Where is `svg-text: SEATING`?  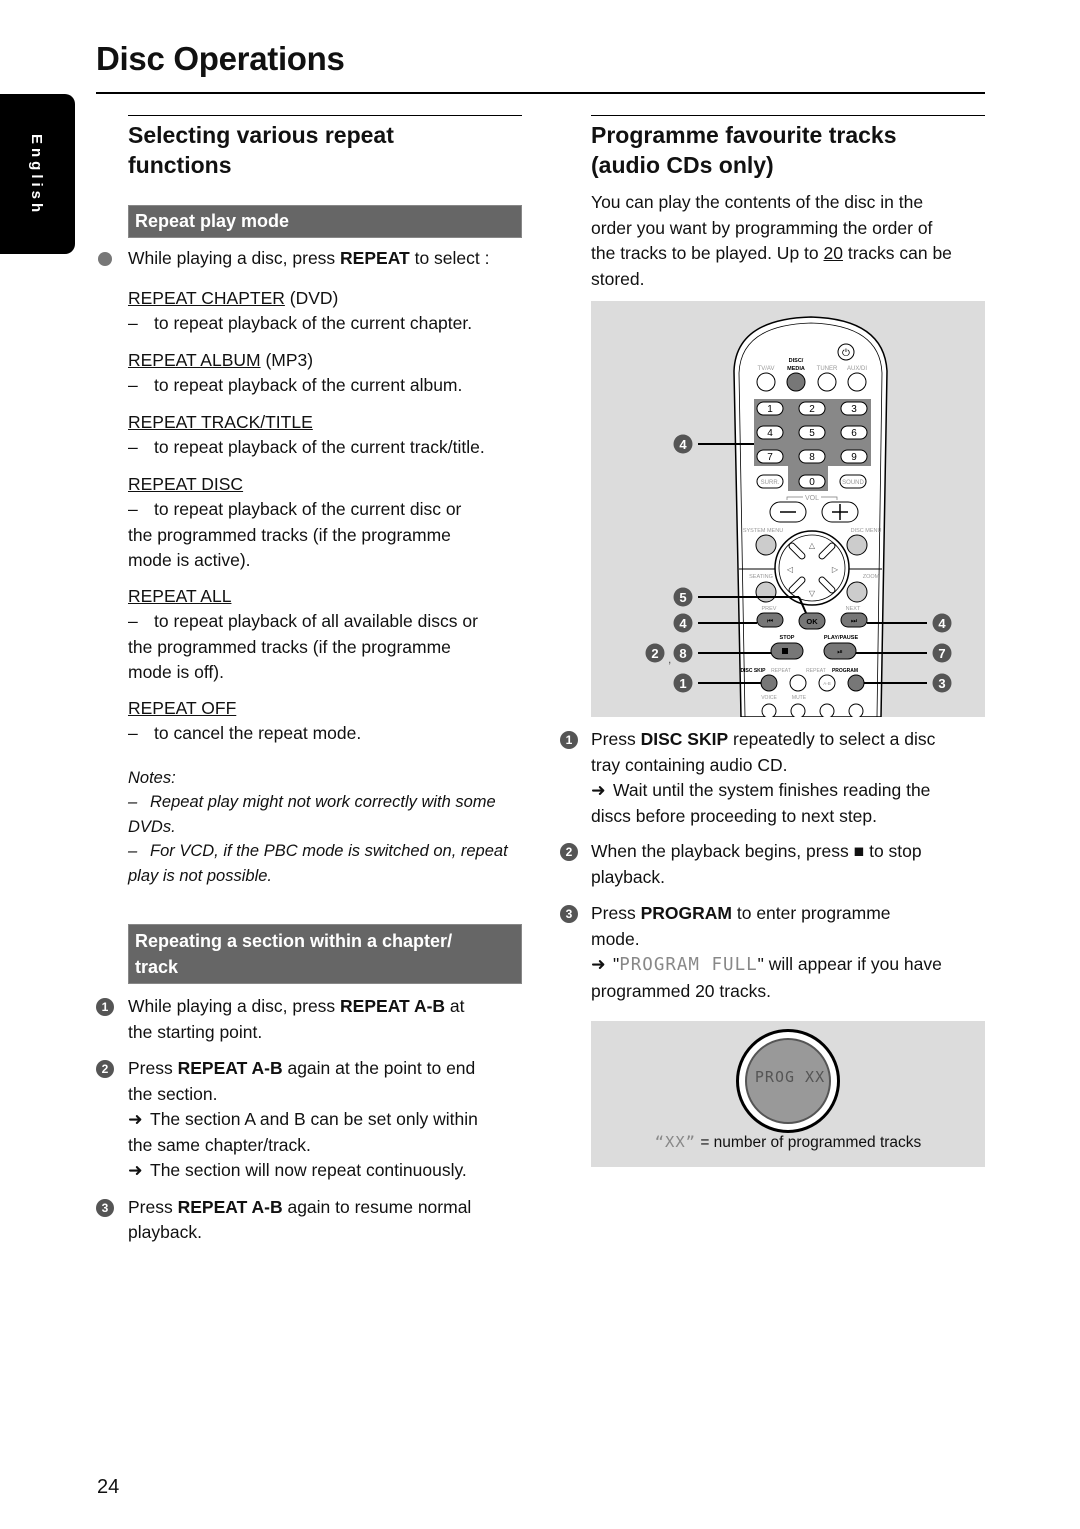
svg-text: SEATING is located at coordinates (761, 577).